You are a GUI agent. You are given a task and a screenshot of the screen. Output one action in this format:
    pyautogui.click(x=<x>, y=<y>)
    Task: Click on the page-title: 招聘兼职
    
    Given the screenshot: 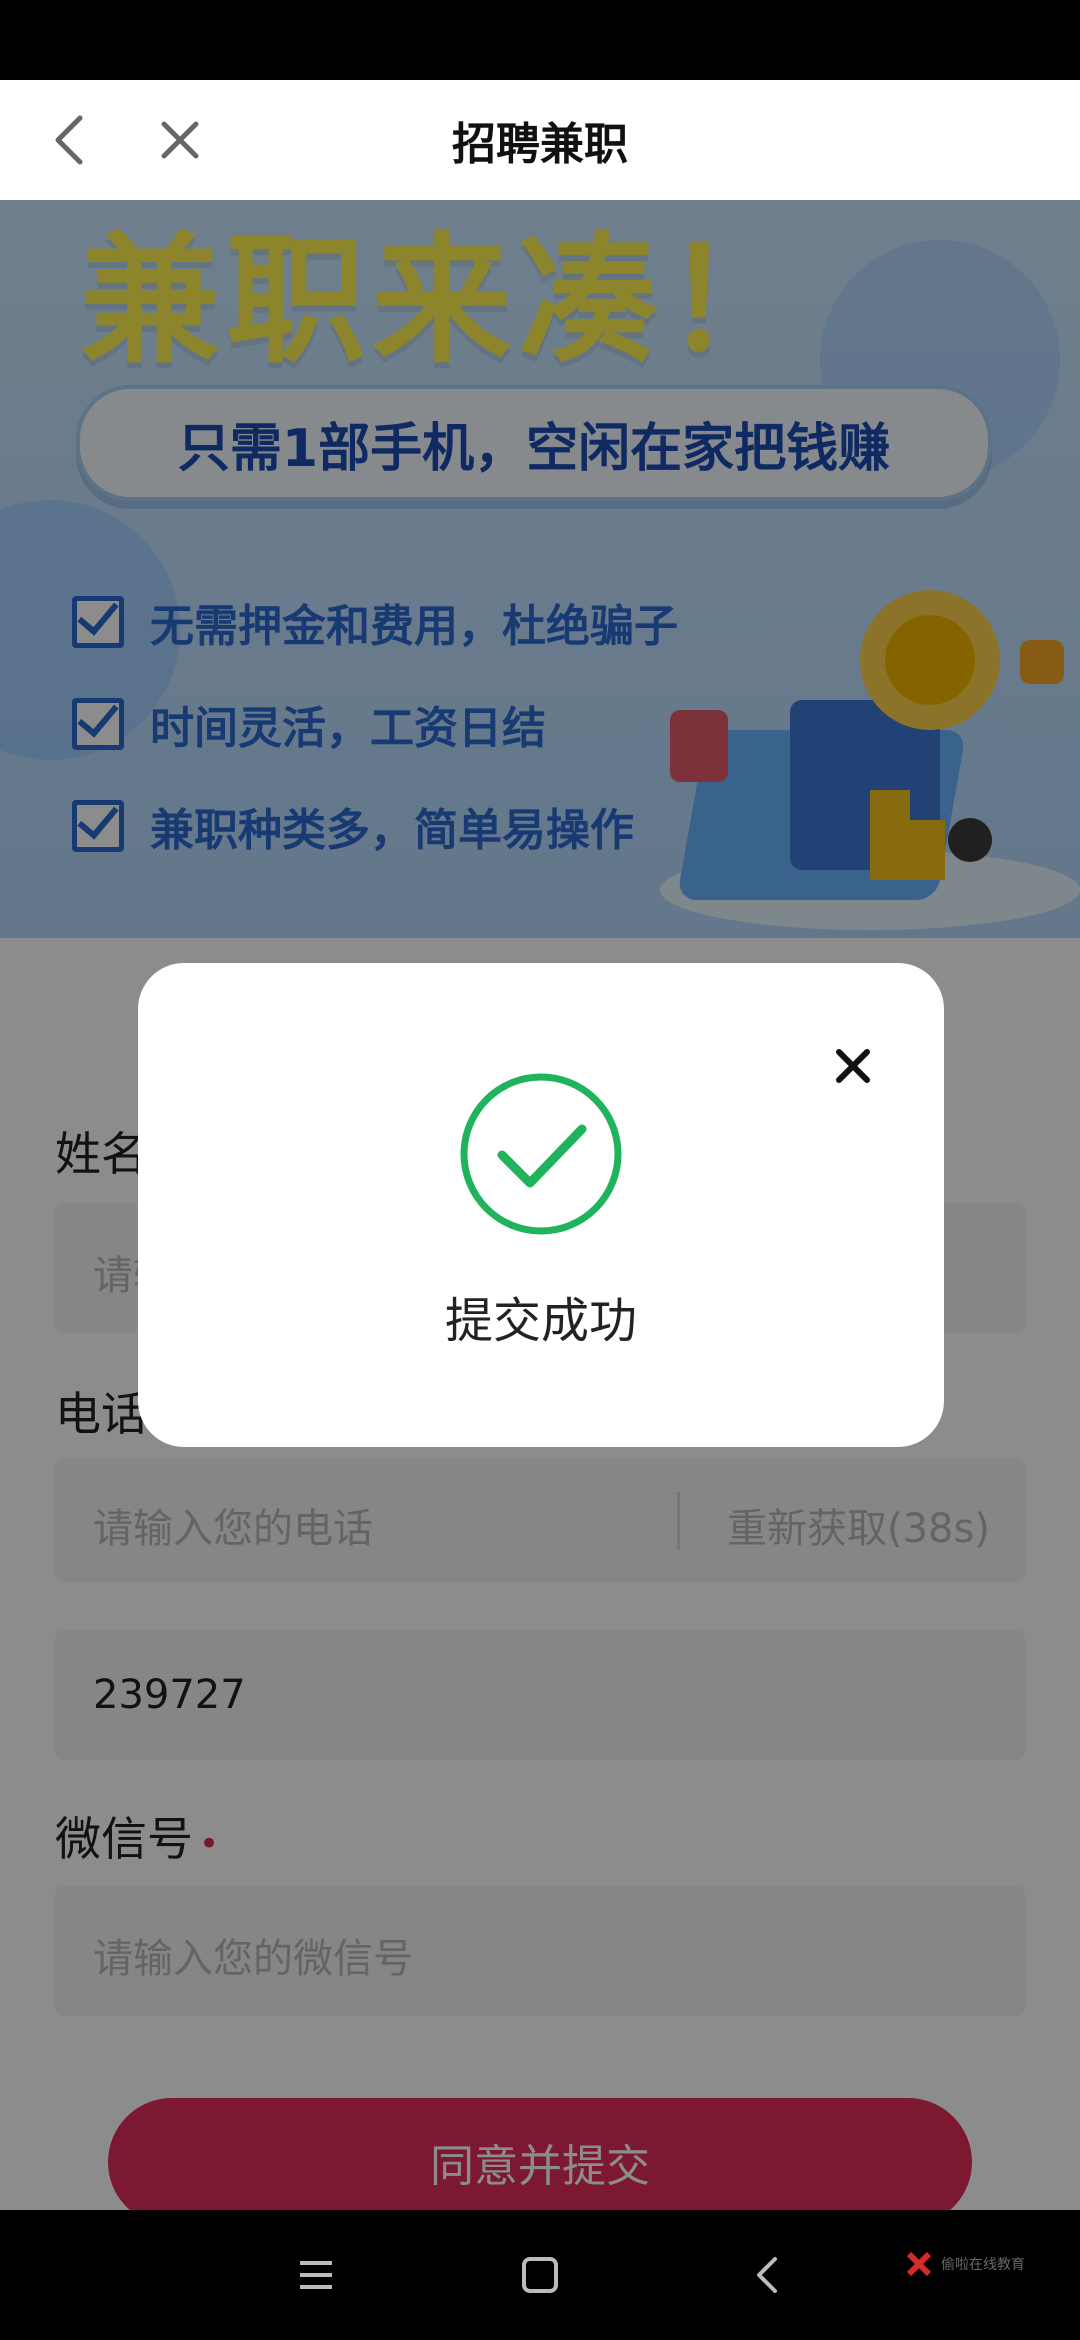 What is the action you would take?
    pyautogui.click(x=540, y=144)
    